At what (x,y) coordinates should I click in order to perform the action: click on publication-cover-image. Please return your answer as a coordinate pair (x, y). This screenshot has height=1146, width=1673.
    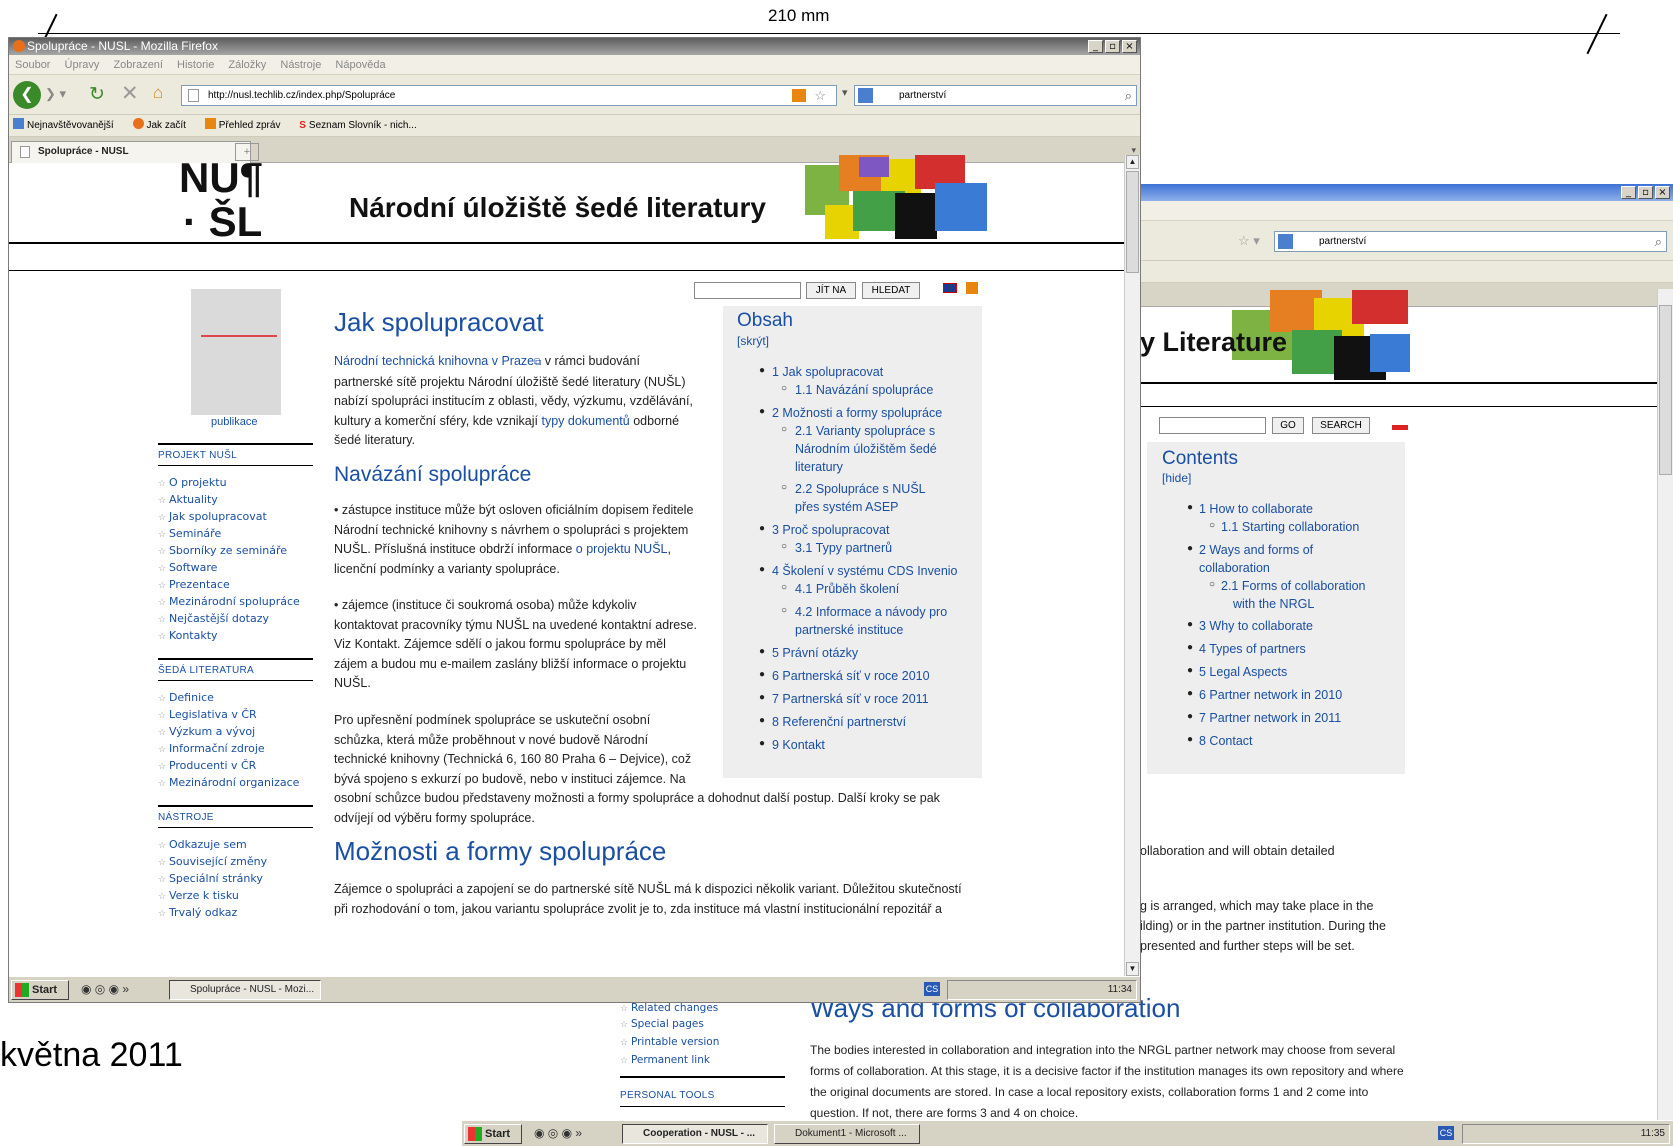
    Looking at the image, I should click on (236, 352).